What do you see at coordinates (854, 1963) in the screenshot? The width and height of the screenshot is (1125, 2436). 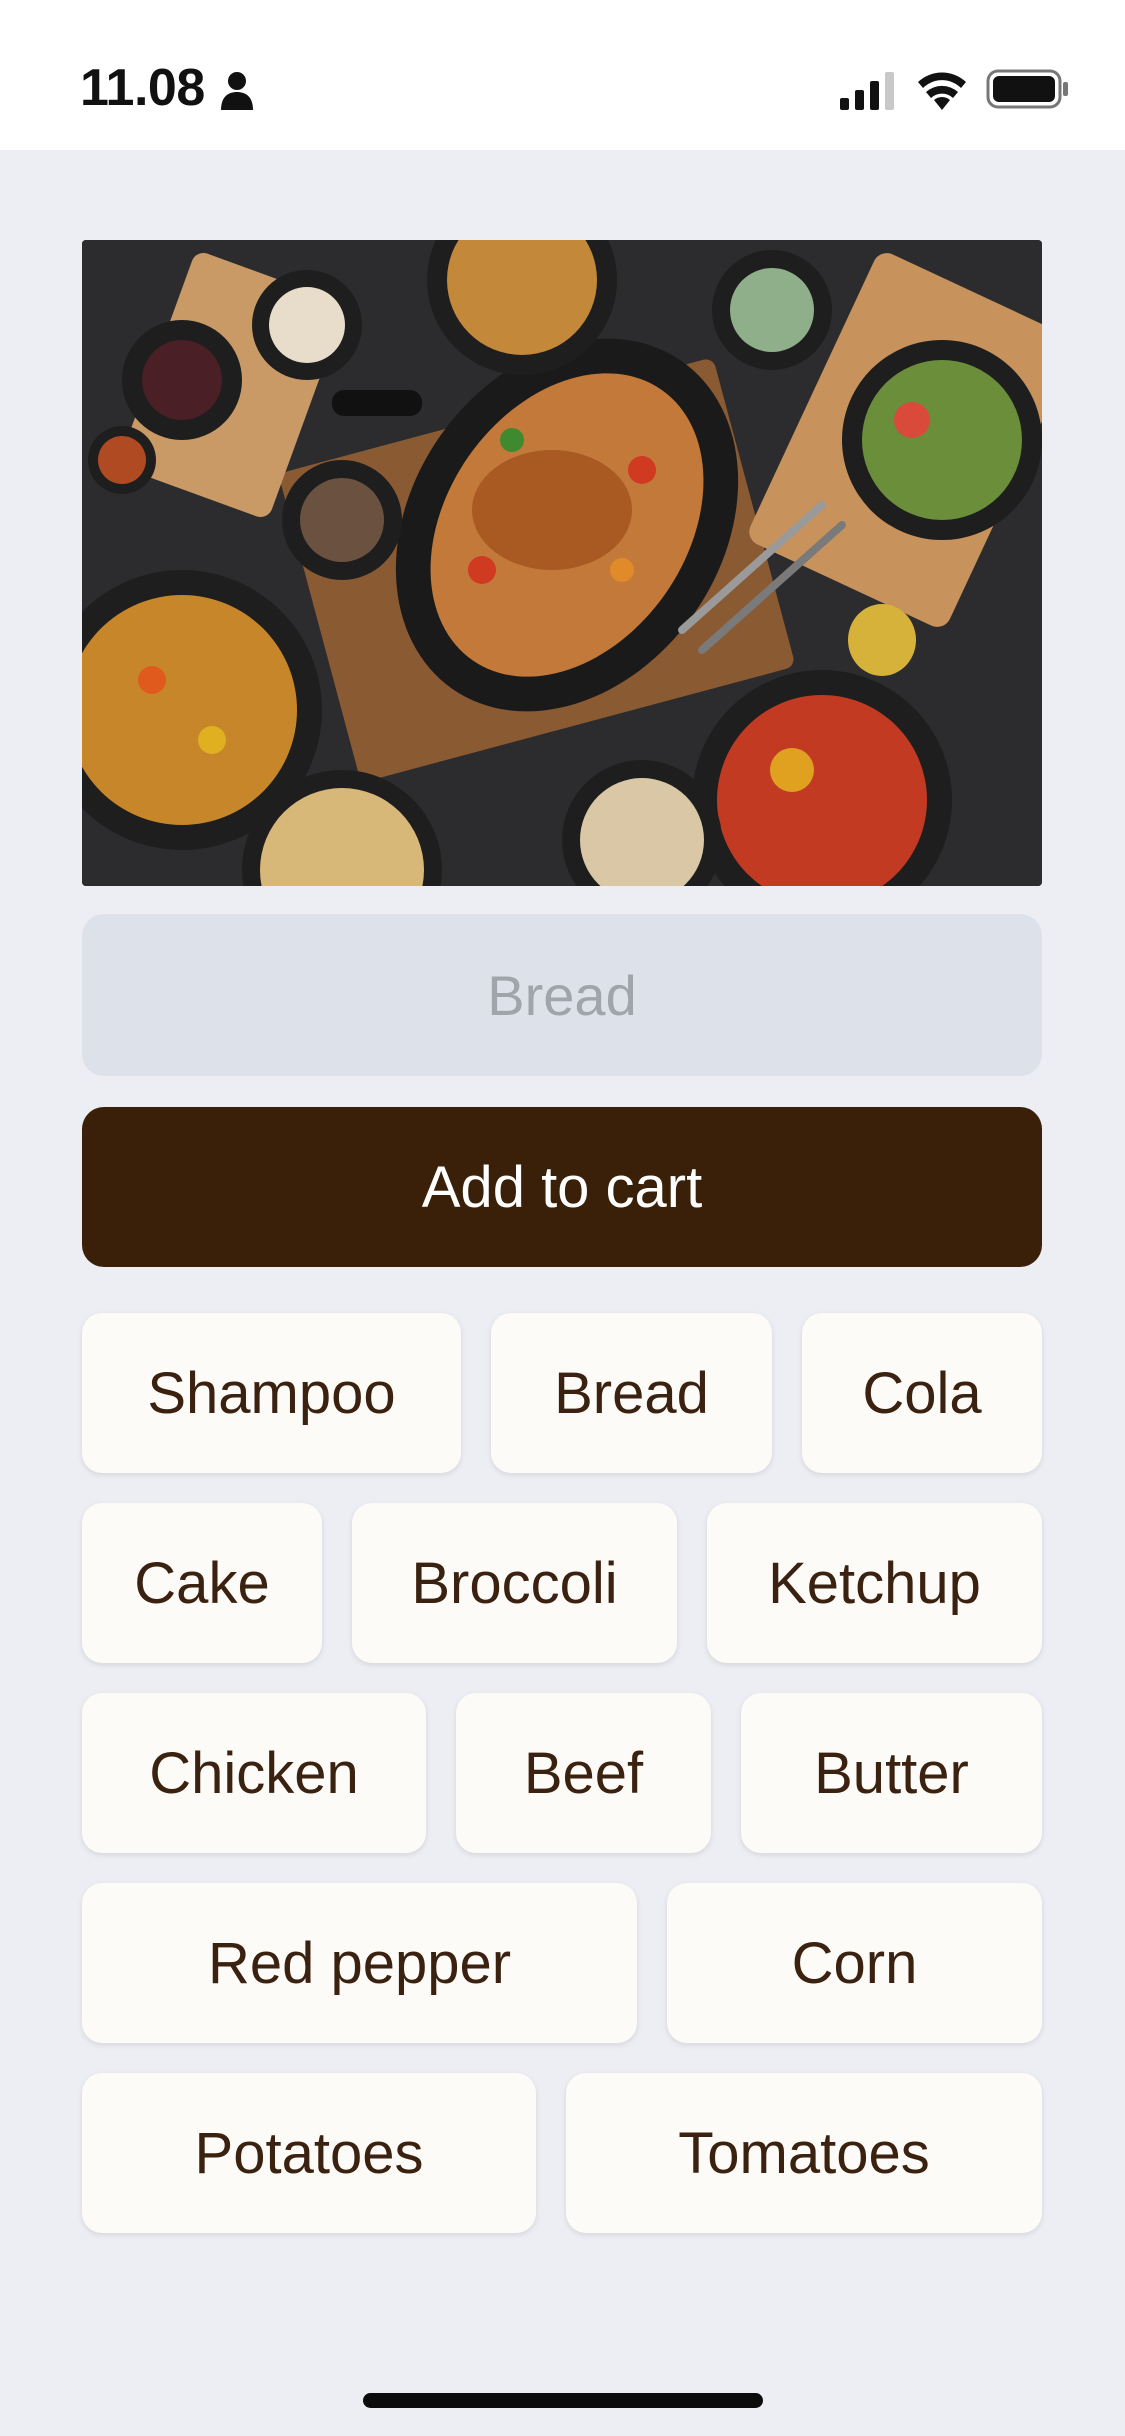 I see `chip-corn: Corn` at bounding box center [854, 1963].